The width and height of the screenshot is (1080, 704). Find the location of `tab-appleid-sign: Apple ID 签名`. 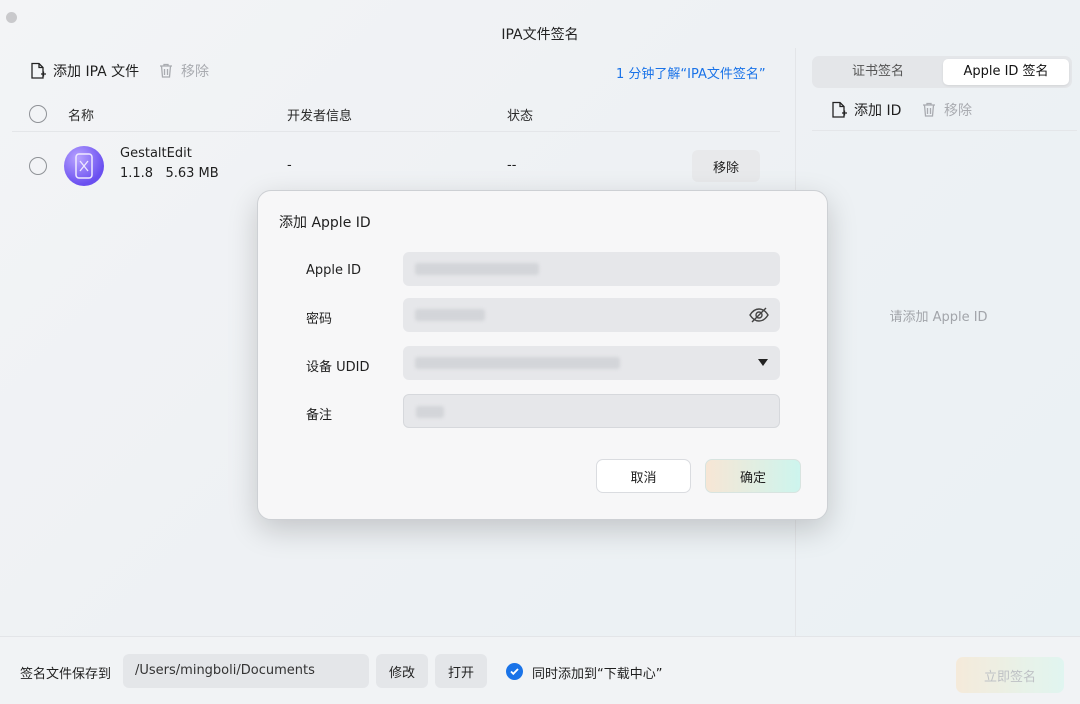

tab-appleid-sign: Apple ID 签名 is located at coordinates (1006, 72).